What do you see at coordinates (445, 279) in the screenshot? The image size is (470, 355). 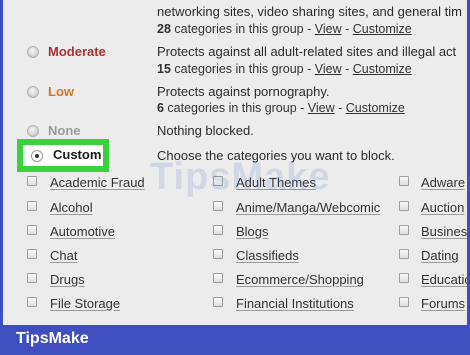 I see `category-education: Educatio` at bounding box center [445, 279].